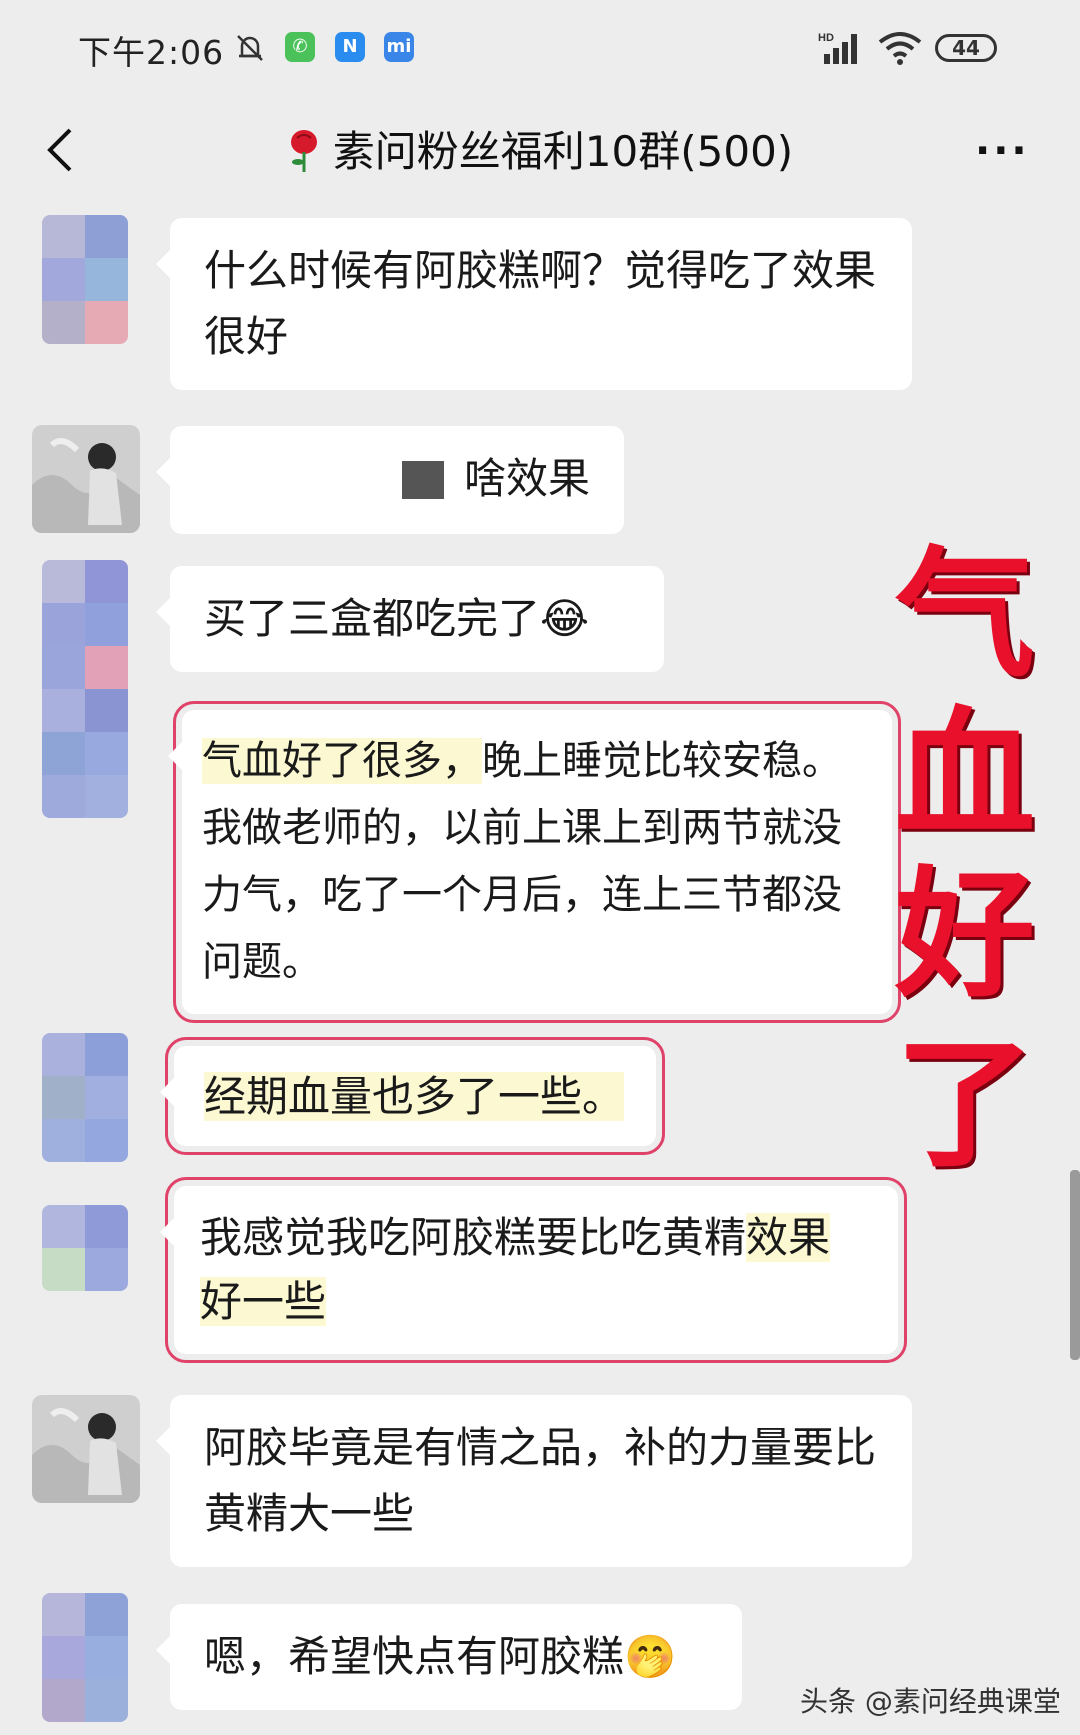  I want to click on bell-muted-icon, so click(250, 48).